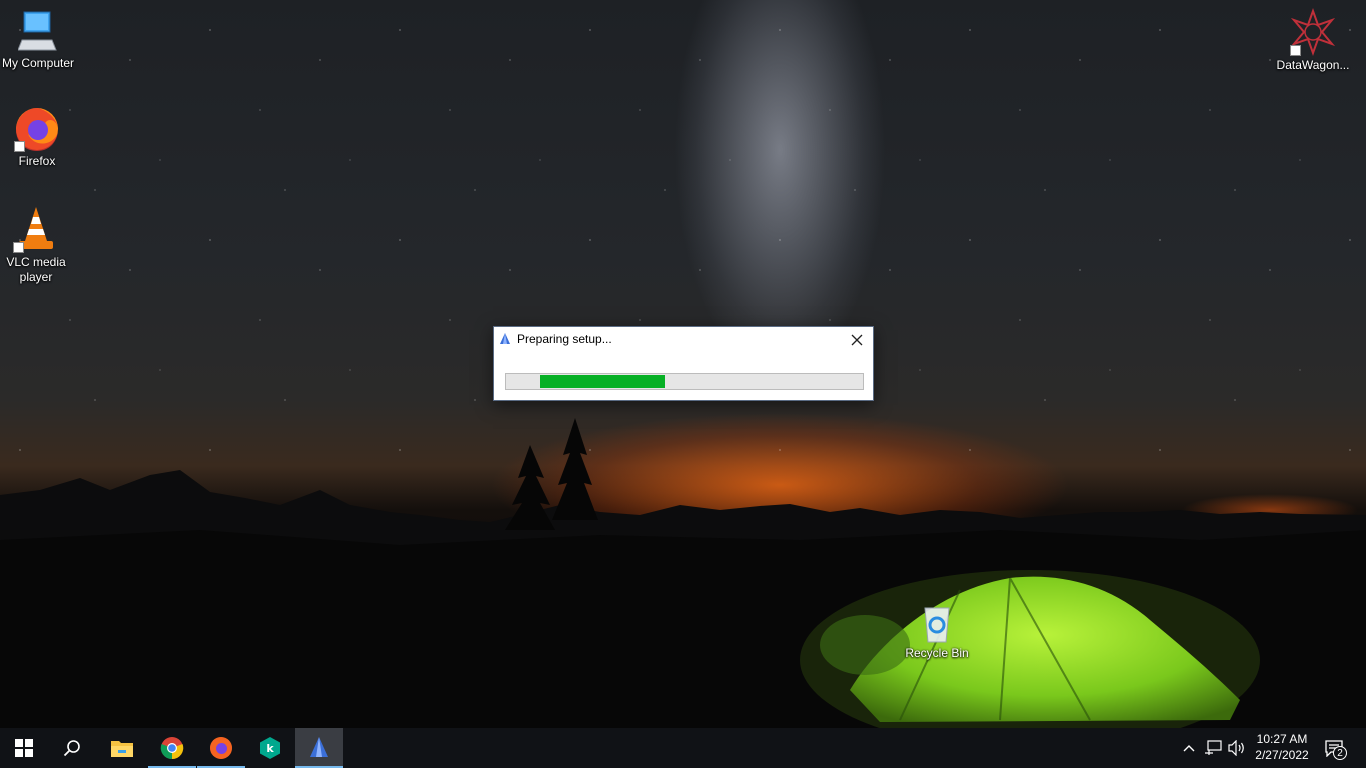  I want to click on volume-button, so click(1237, 748).